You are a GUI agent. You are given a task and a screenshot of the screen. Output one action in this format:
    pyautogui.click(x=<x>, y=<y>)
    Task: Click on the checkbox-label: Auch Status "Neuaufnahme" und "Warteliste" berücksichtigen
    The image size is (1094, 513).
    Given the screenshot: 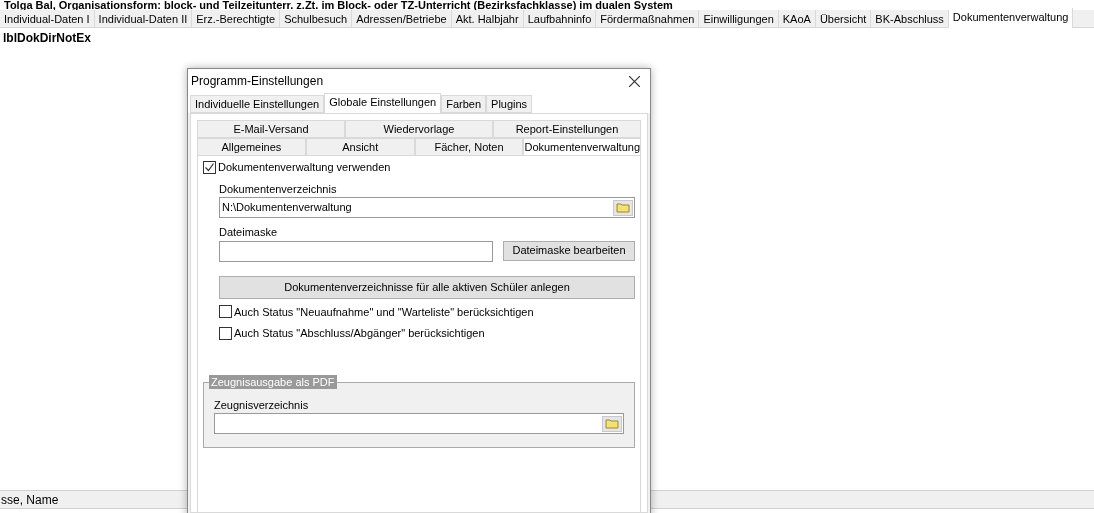 What is the action you would take?
    pyautogui.click(x=384, y=312)
    